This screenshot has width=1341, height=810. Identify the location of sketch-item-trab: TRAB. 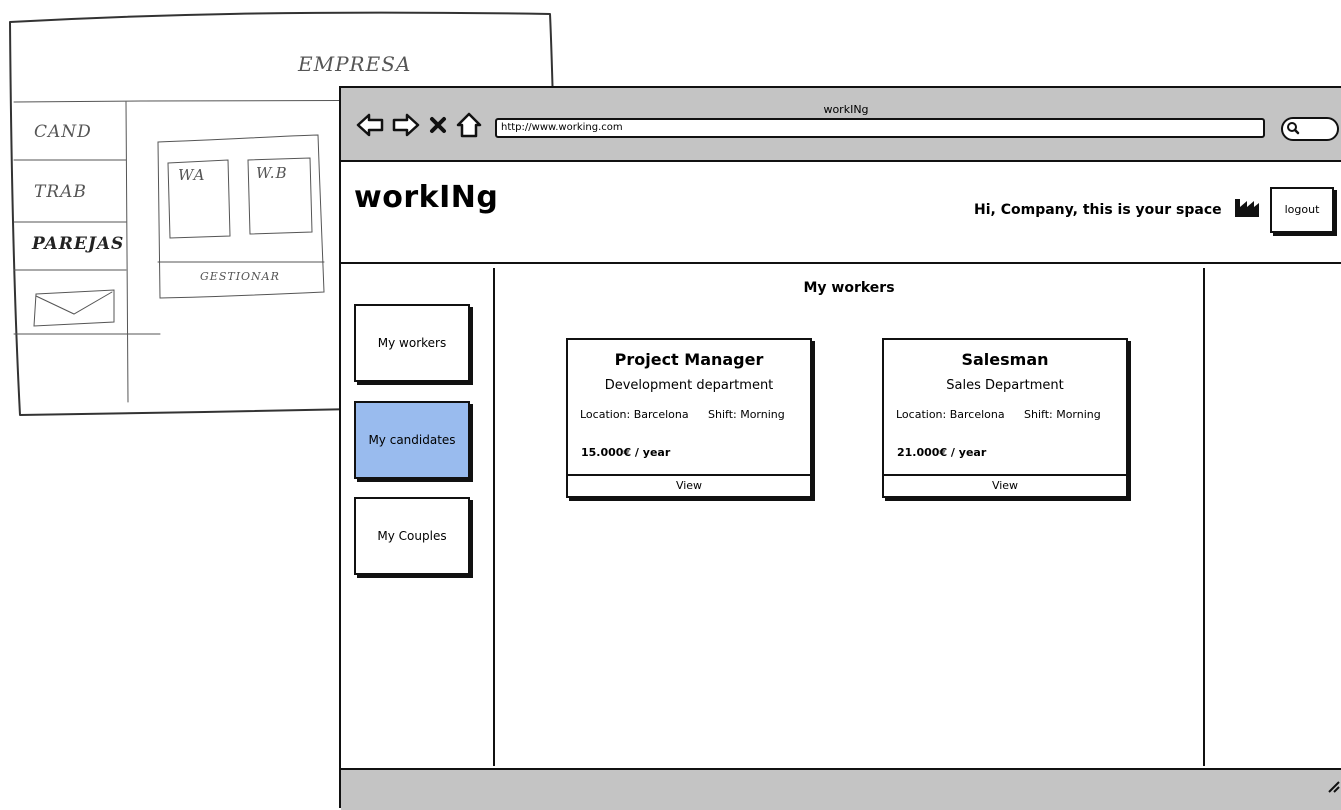
(60, 192).